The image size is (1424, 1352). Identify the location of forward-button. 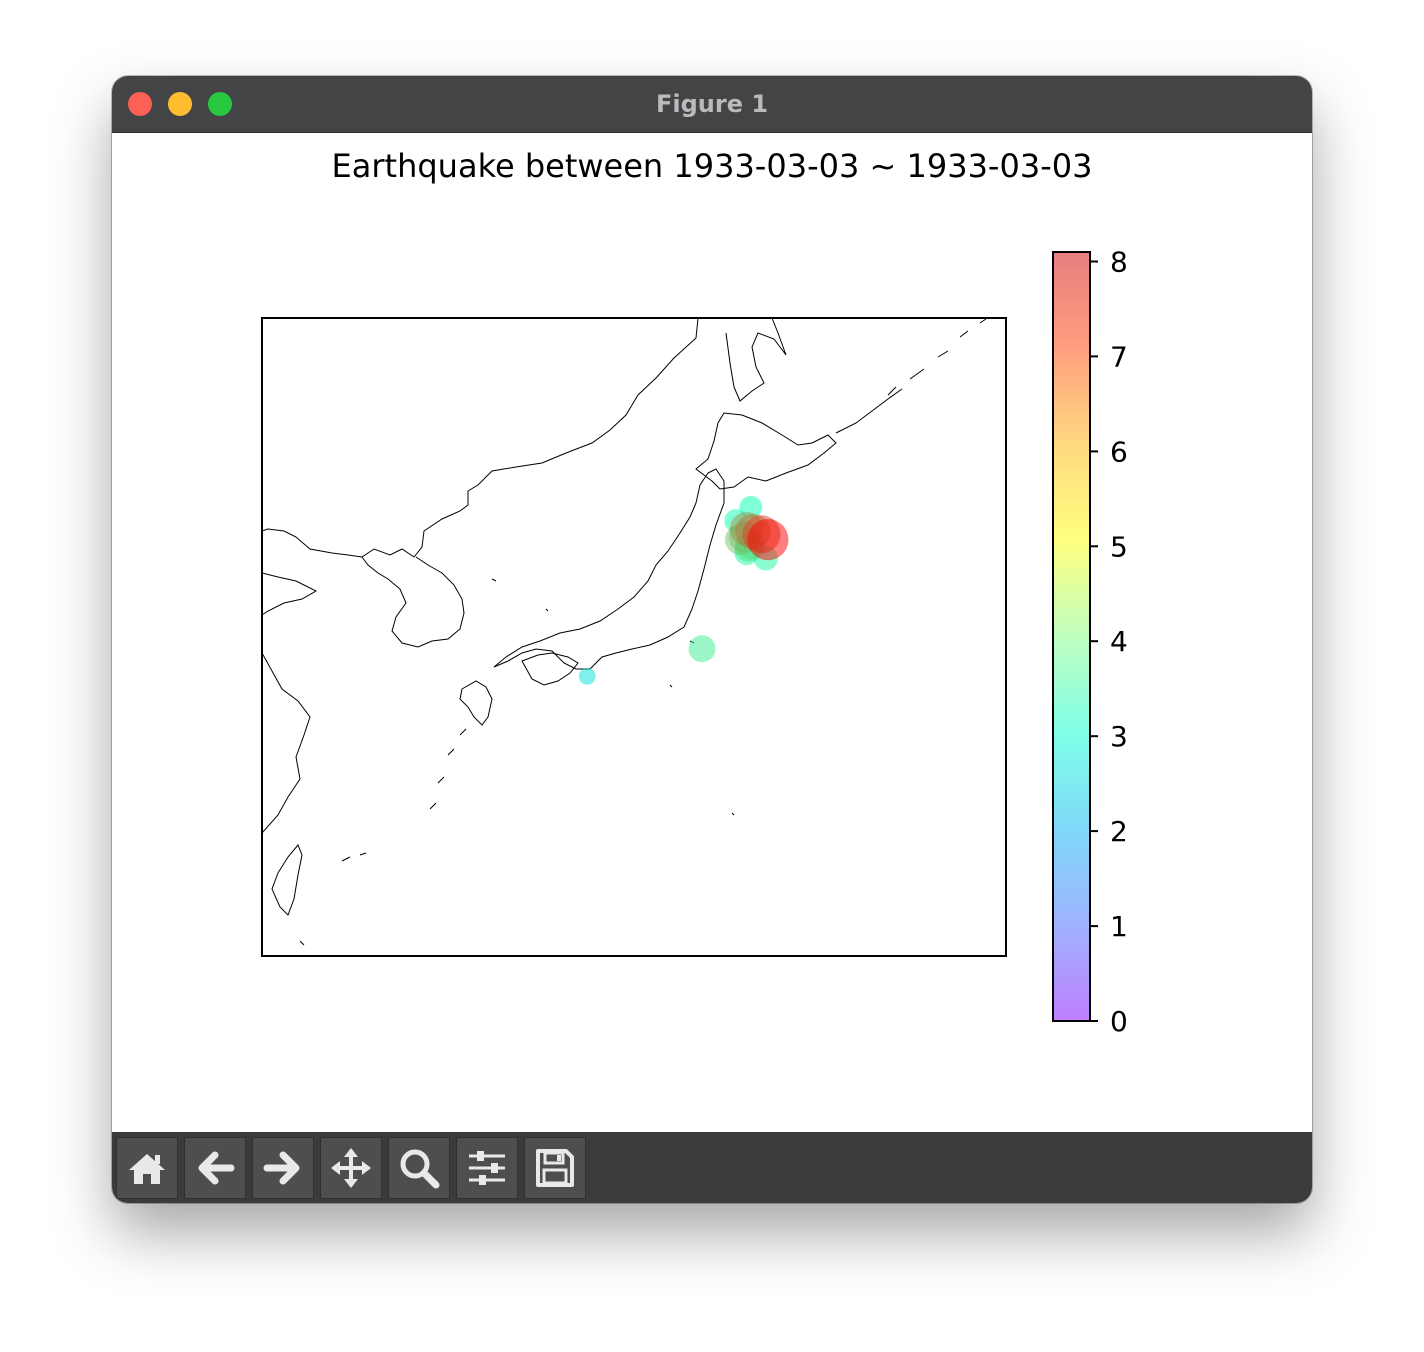
(283, 1168).